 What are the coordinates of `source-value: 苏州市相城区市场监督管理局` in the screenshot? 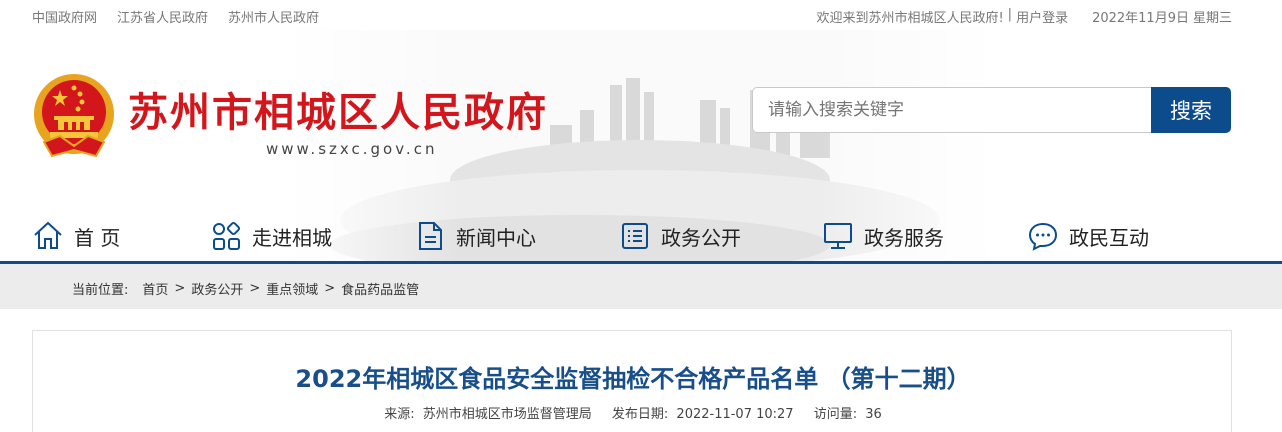 It's located at (507, 414).